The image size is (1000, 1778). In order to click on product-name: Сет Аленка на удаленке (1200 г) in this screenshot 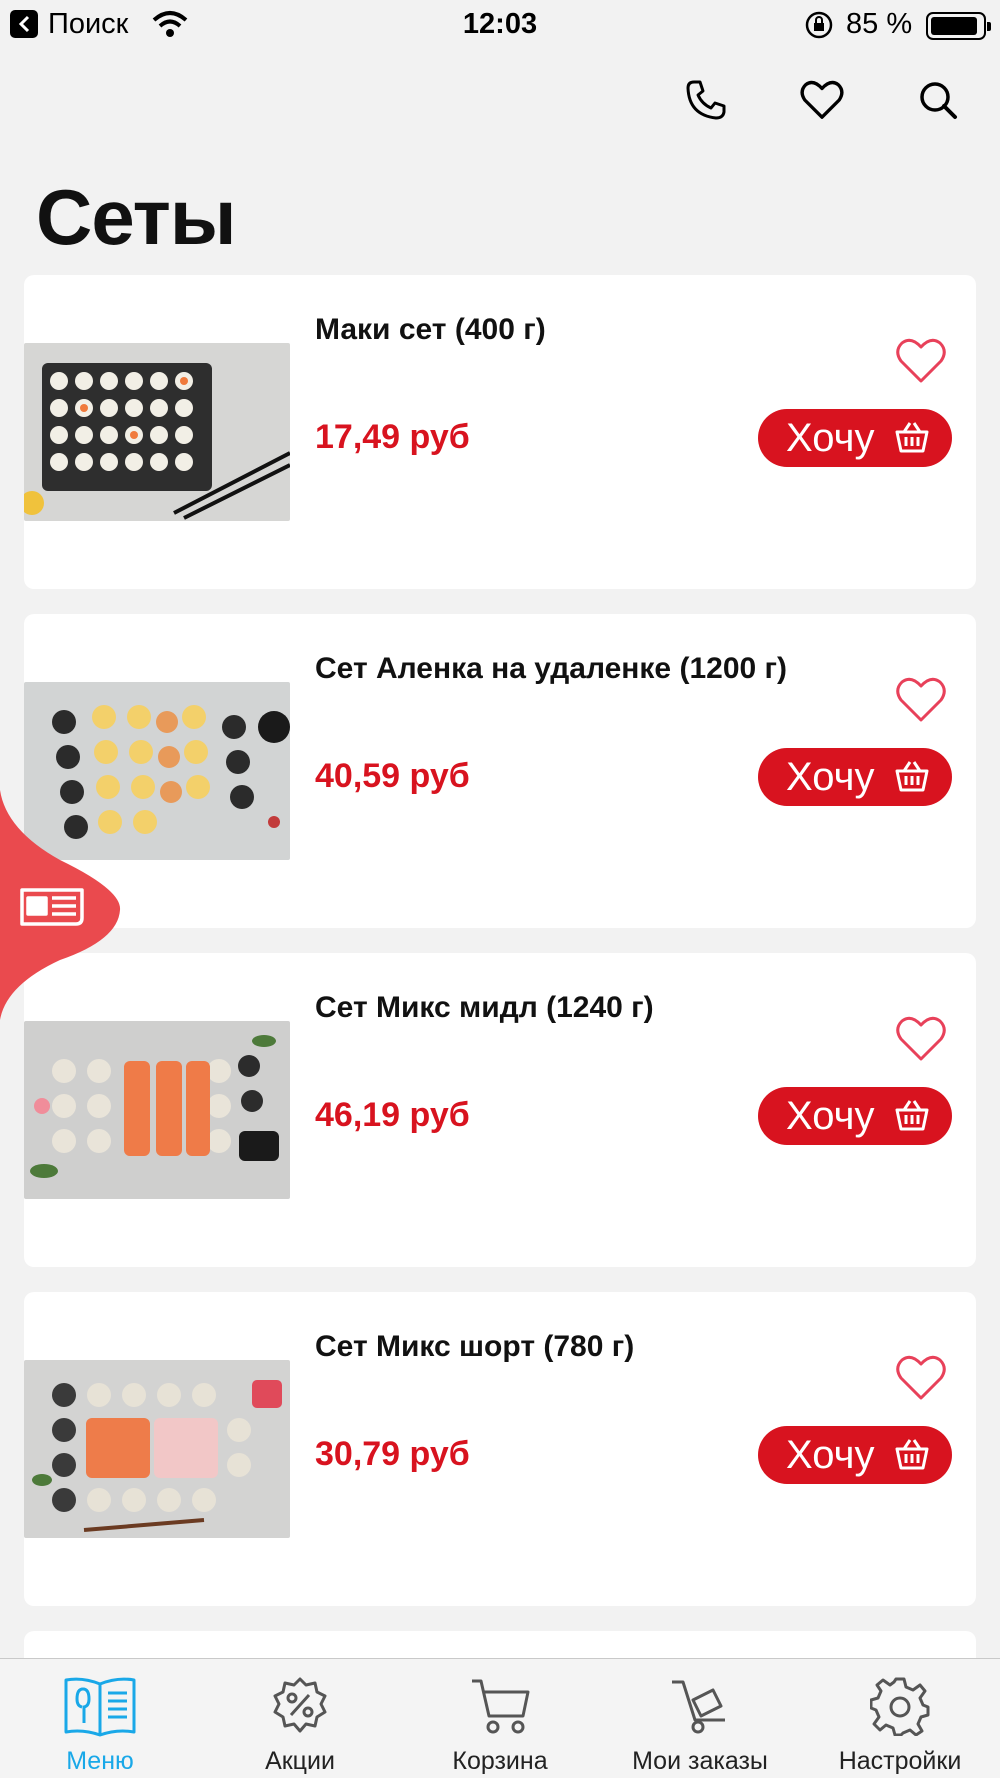, I will do `click(551, 668)`.